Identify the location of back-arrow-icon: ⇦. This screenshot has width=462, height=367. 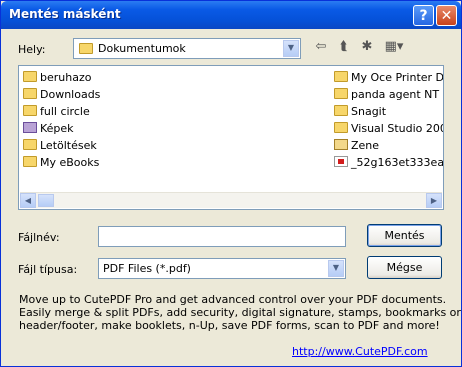
(321, 47).